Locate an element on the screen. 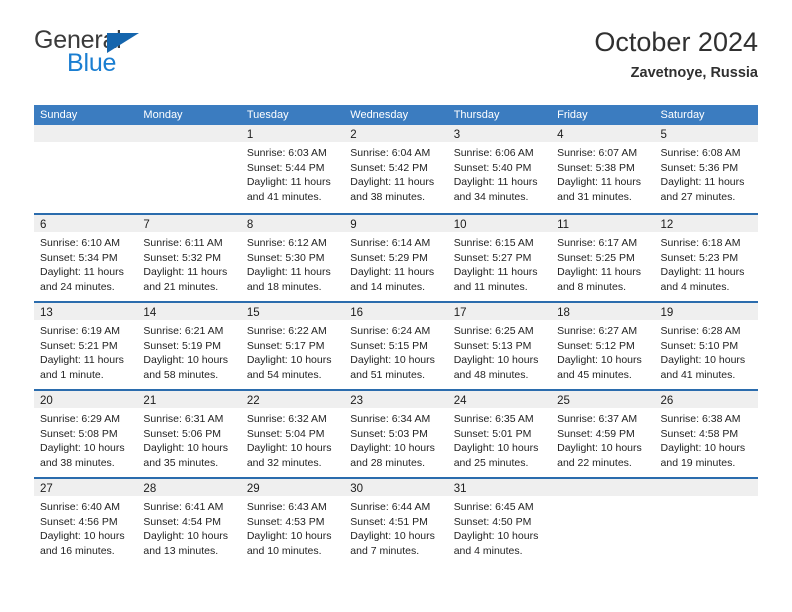 The width and height of the screenshot is (792, 612). sunrise-text: Sunrise: 6:07 AM is located at coordinates (597, 153).